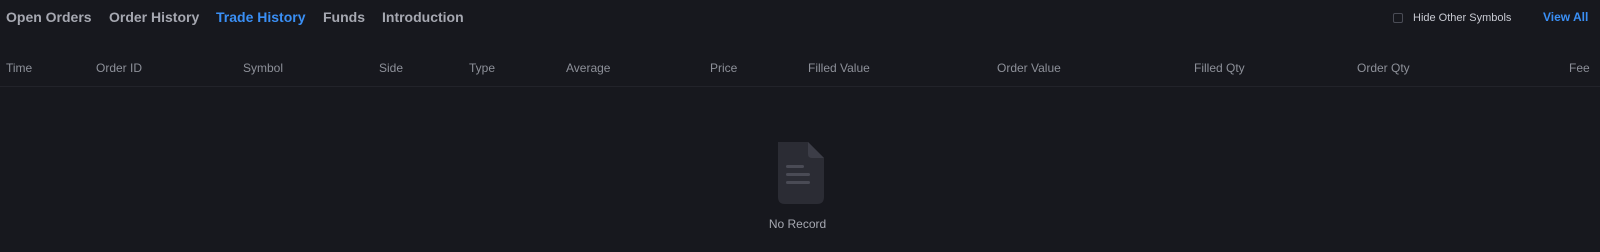  What do you see at coordinates (263, 68) in the screenshot?
I see `column-header-symbol: Symbol` at bounding box center [263, 68].